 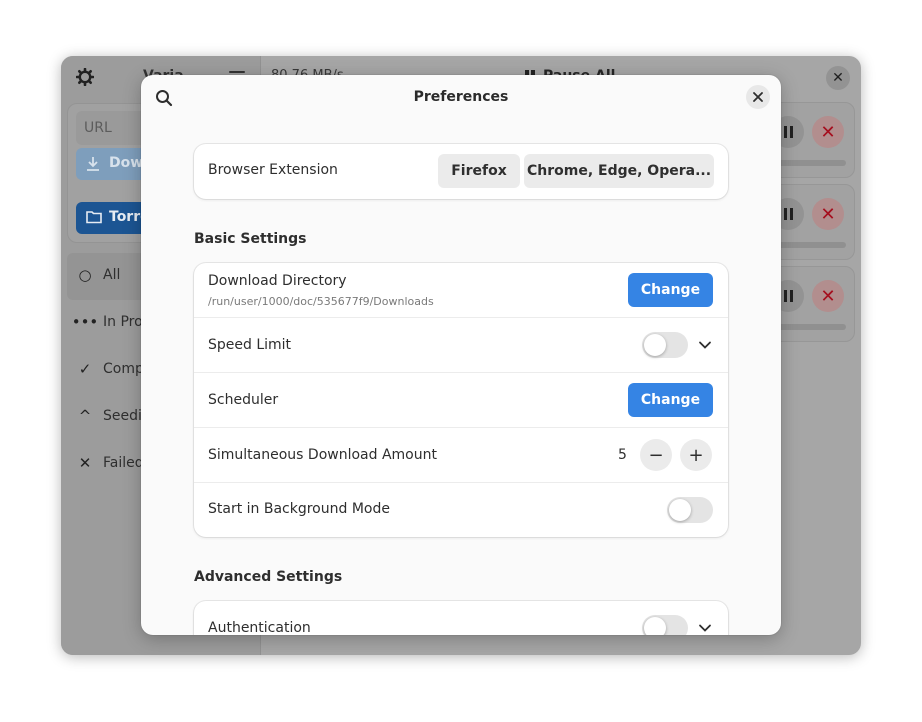 I want to click on dialog-title: Preferences, so click(x=461, y=97).